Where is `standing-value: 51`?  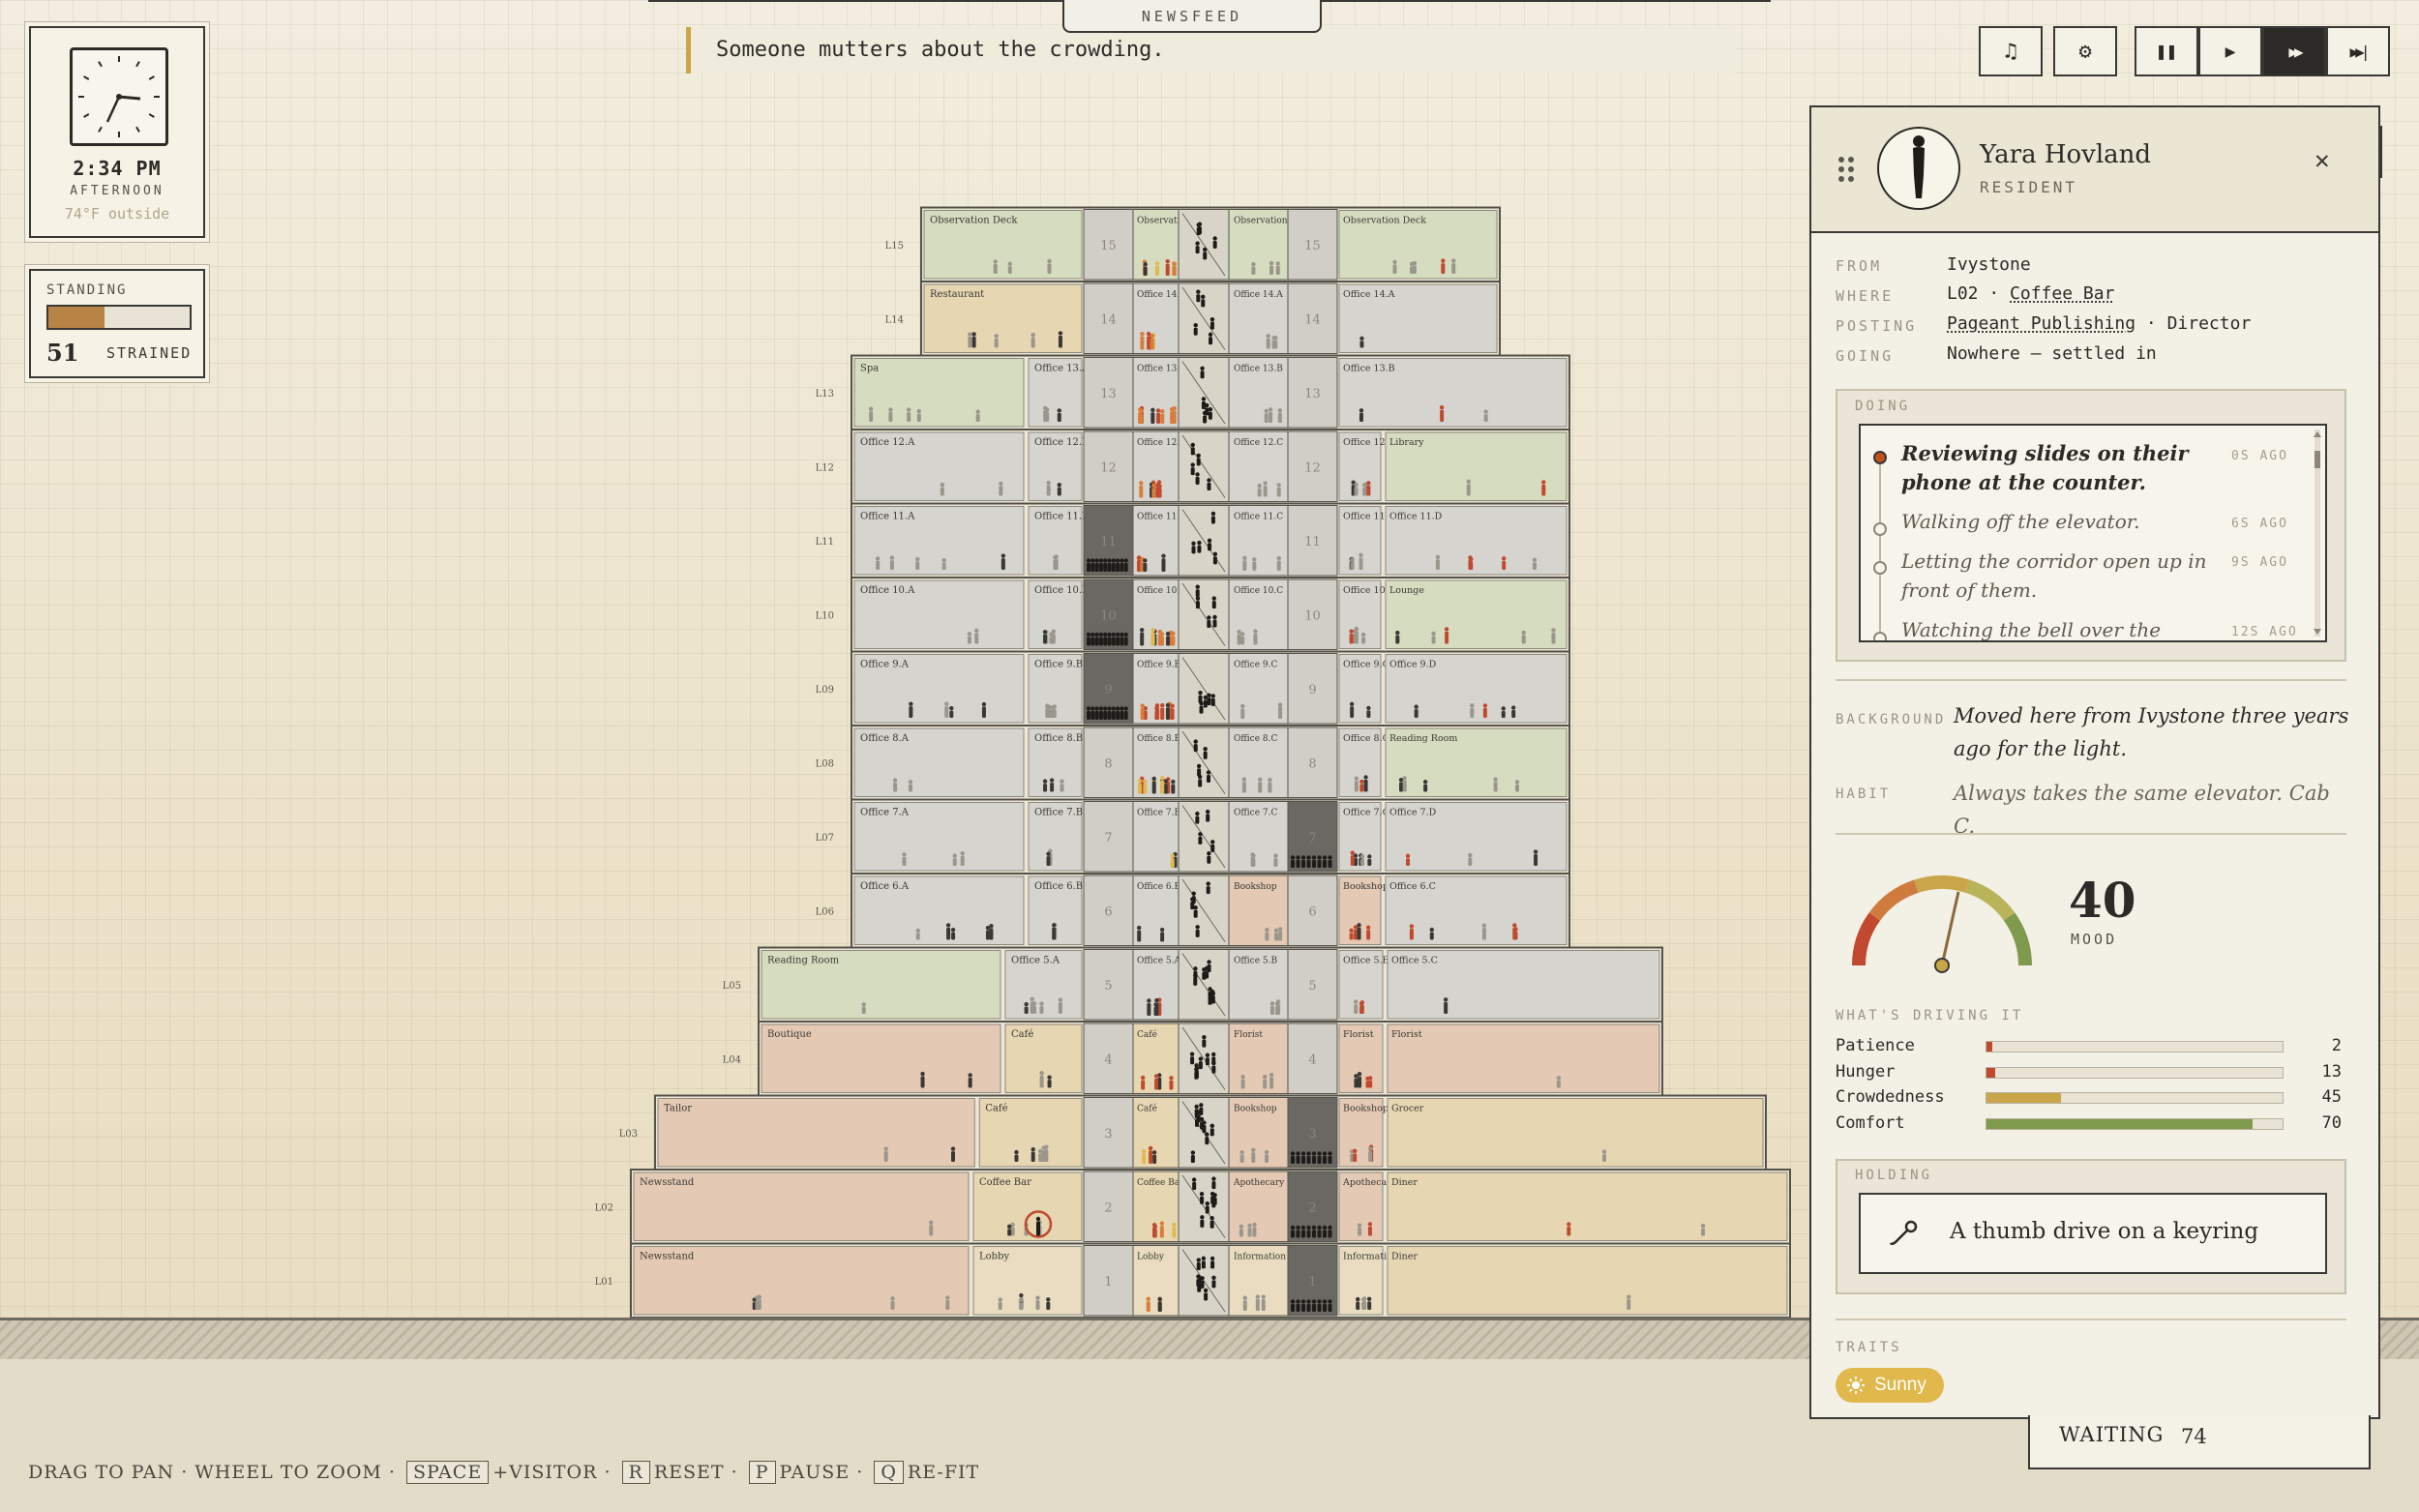
standing-value: 51 is located at coordinates (63, 353).